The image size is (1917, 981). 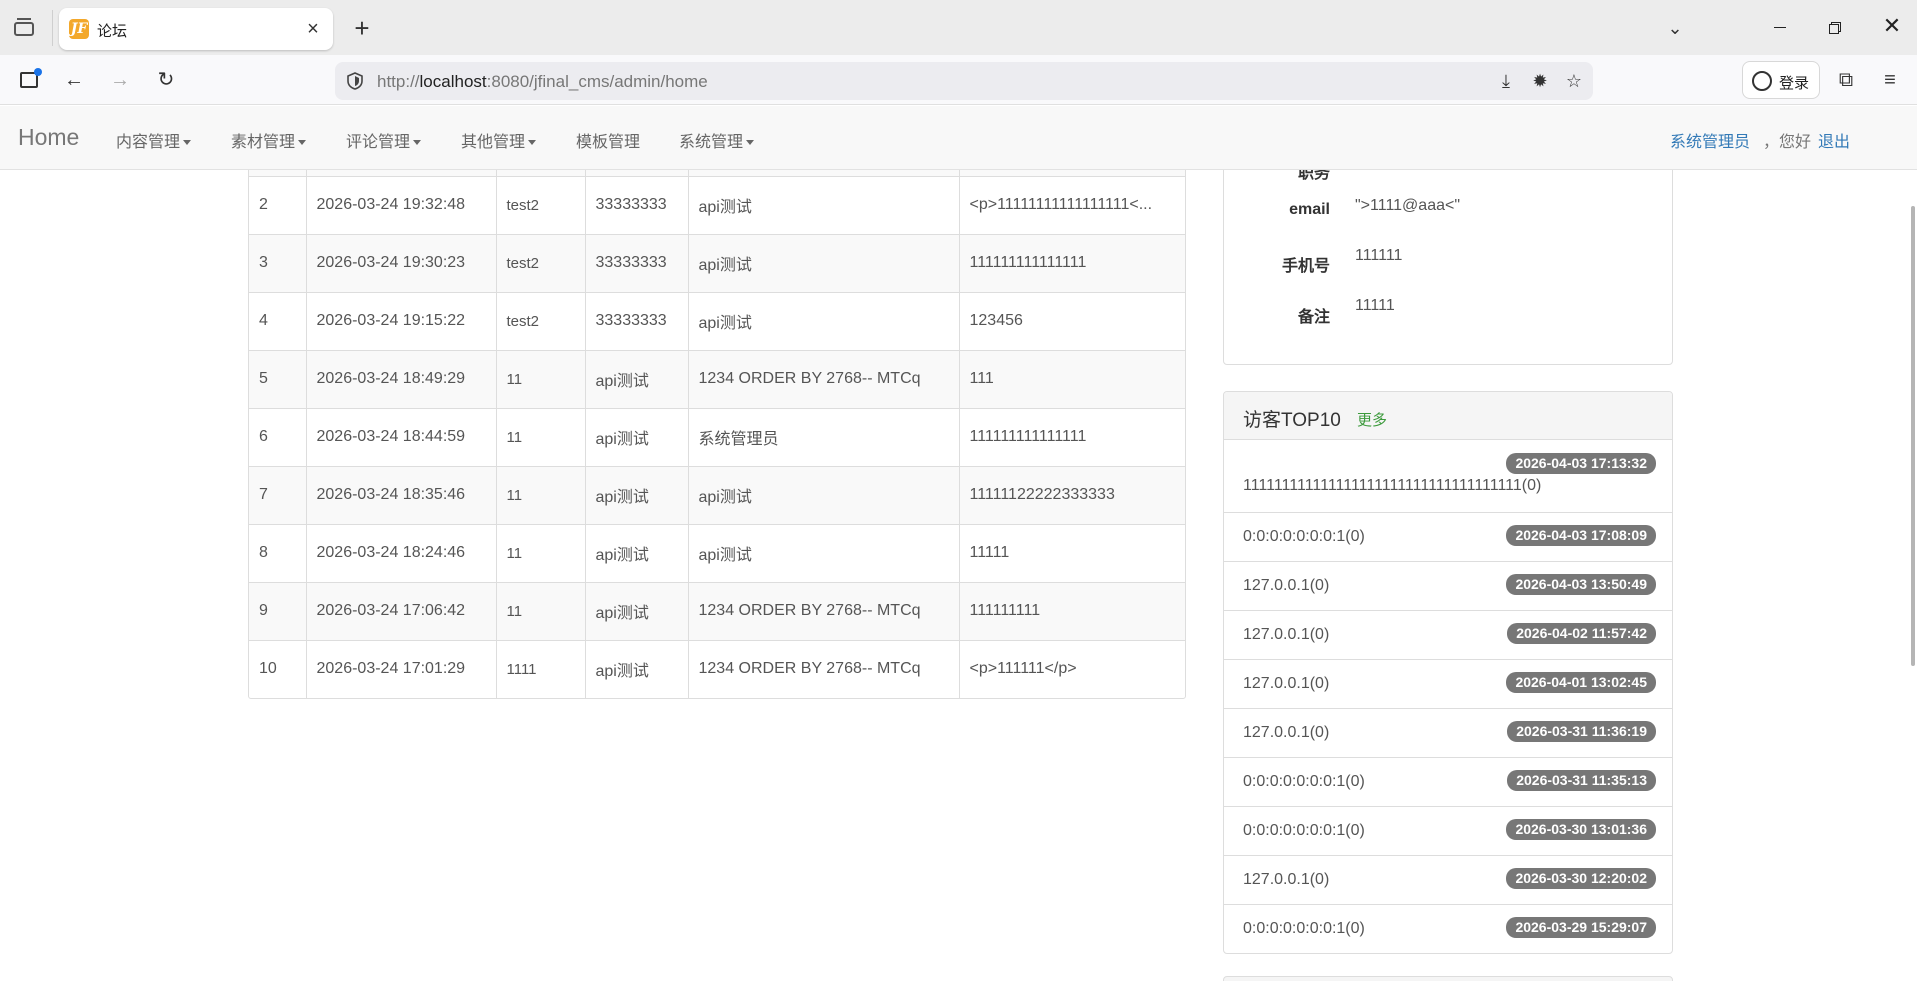 What do you see at coordinates (302, 143) in the screenshot?
I see `caret-down-icon` at bounding box center [302, 143].